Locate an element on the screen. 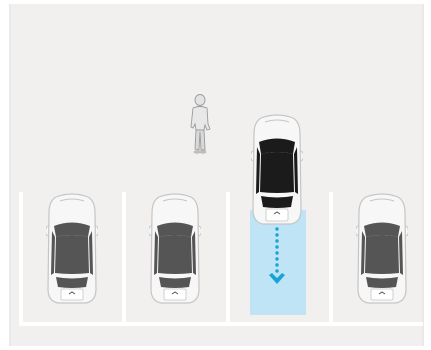 The width and height of the screenshot is (431, 350). reversing-car-icon is located at coordinates (277, 169).